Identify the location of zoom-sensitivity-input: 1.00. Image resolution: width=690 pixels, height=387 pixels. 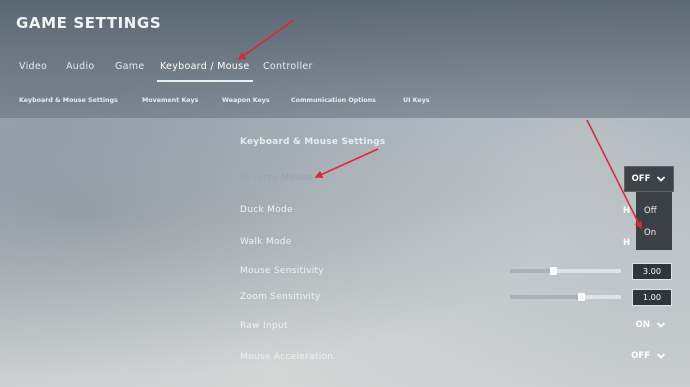
(652, 297).